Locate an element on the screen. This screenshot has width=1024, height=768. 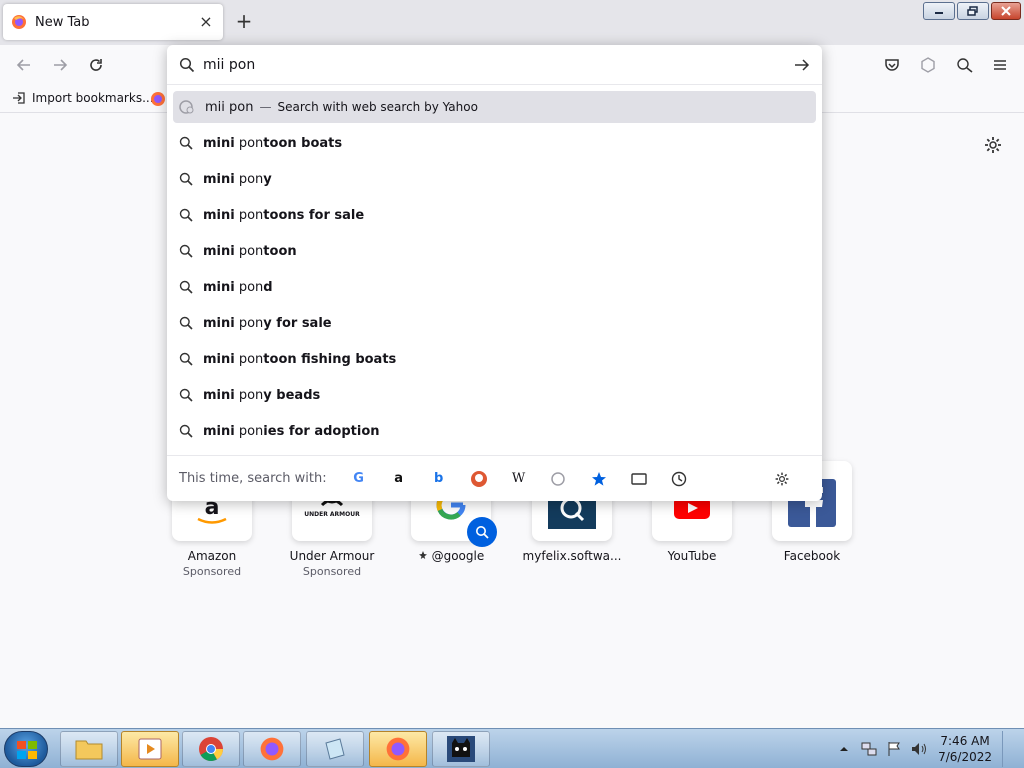
tile-label: YouTube is located at coordinates (692, 556).